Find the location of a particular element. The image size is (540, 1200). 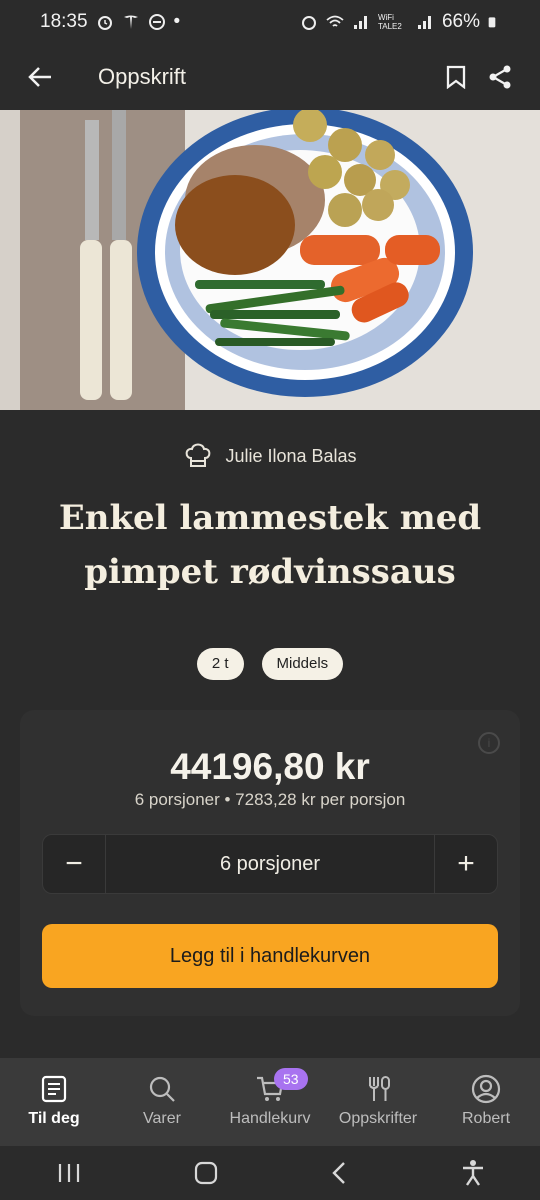

wifi-label: WiFi TALE2 is located at coordinates (389, 22).